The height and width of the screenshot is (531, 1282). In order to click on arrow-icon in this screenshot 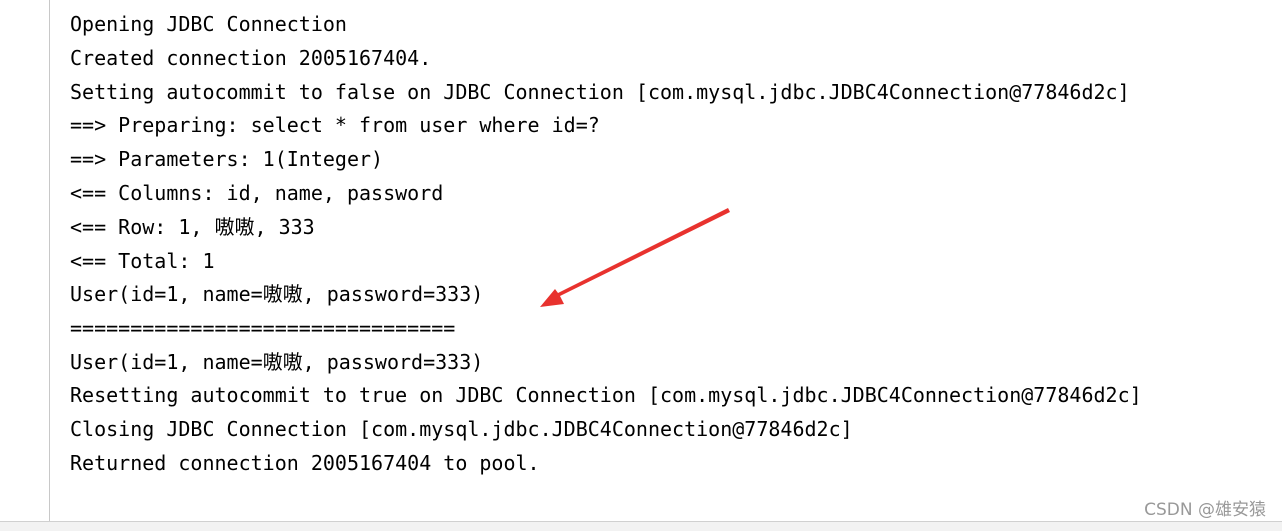, I will do `click(635, 257)`.